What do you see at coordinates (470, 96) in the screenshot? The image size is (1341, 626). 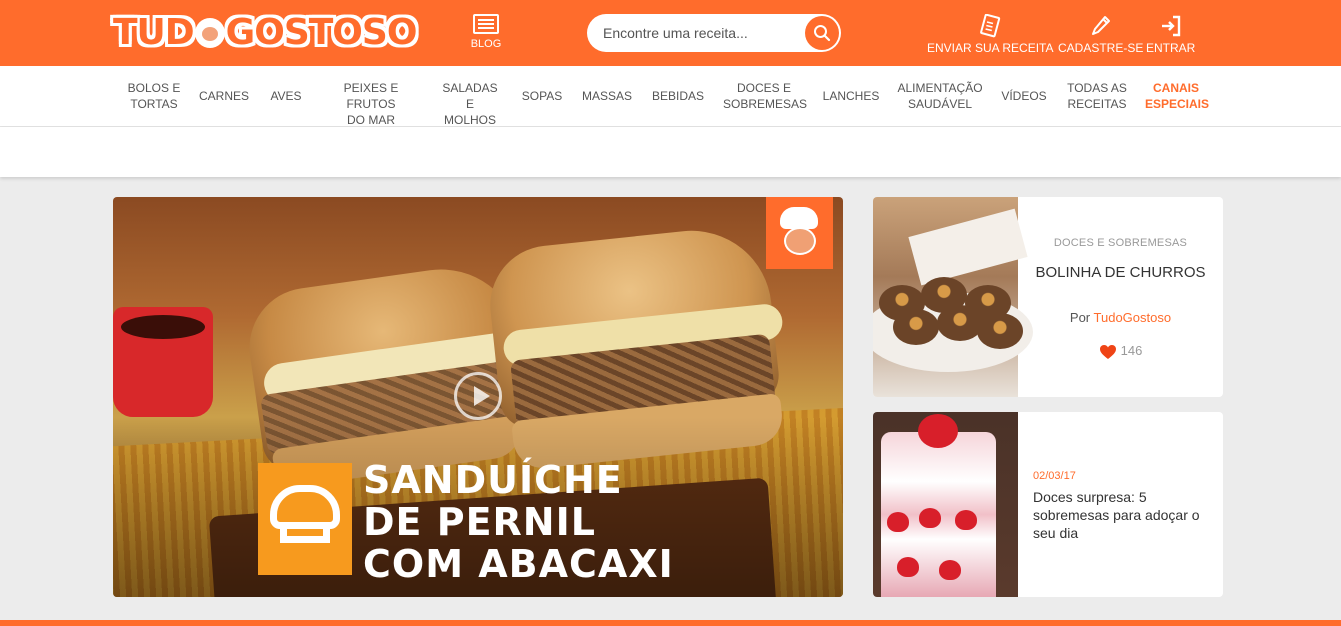 I see `category-label: SALADAS E` at bounding box center [470, 96].